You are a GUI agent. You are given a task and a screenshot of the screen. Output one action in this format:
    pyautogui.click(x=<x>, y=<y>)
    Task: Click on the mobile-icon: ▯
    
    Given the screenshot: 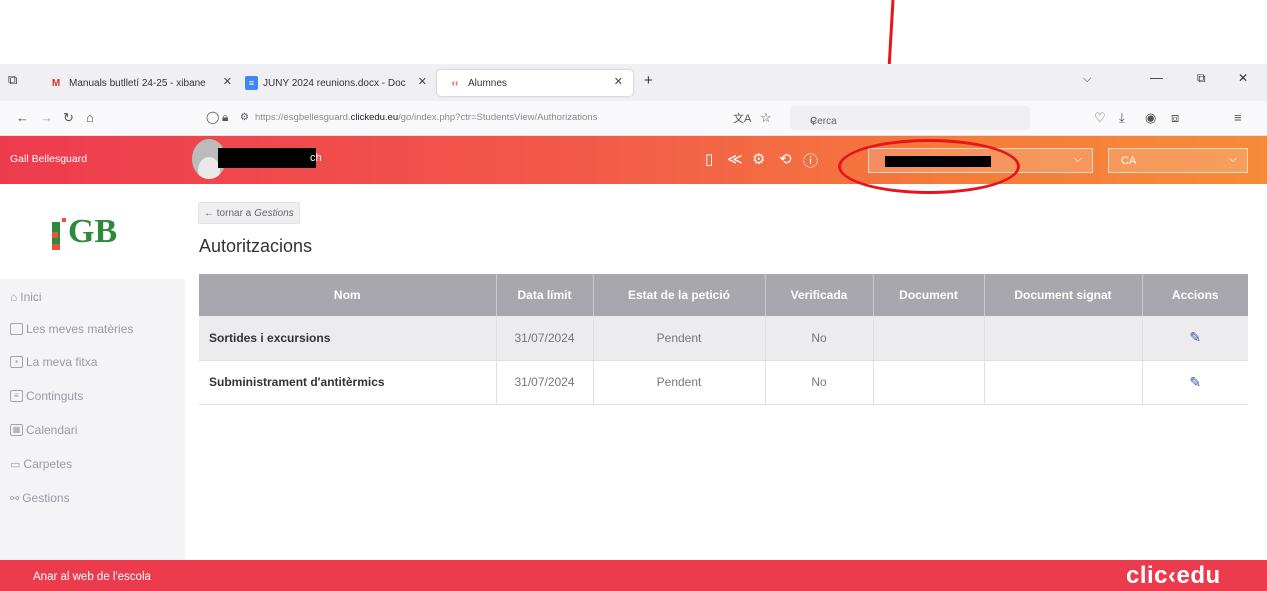 What is the action you would take?
    pyautogui.click(x=709, y=159)
    